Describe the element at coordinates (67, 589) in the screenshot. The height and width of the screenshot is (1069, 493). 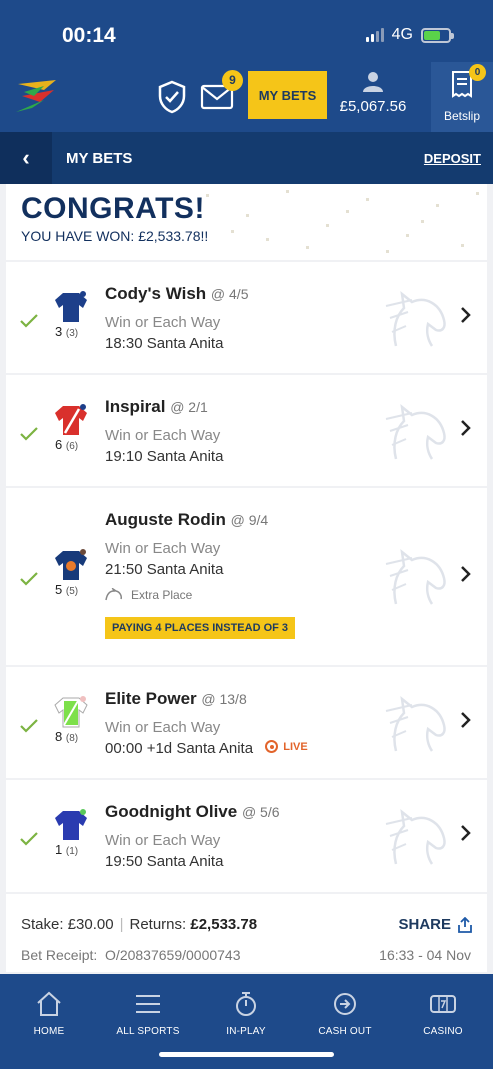
I see `saddle-cloth: 5 (5)` at that location.